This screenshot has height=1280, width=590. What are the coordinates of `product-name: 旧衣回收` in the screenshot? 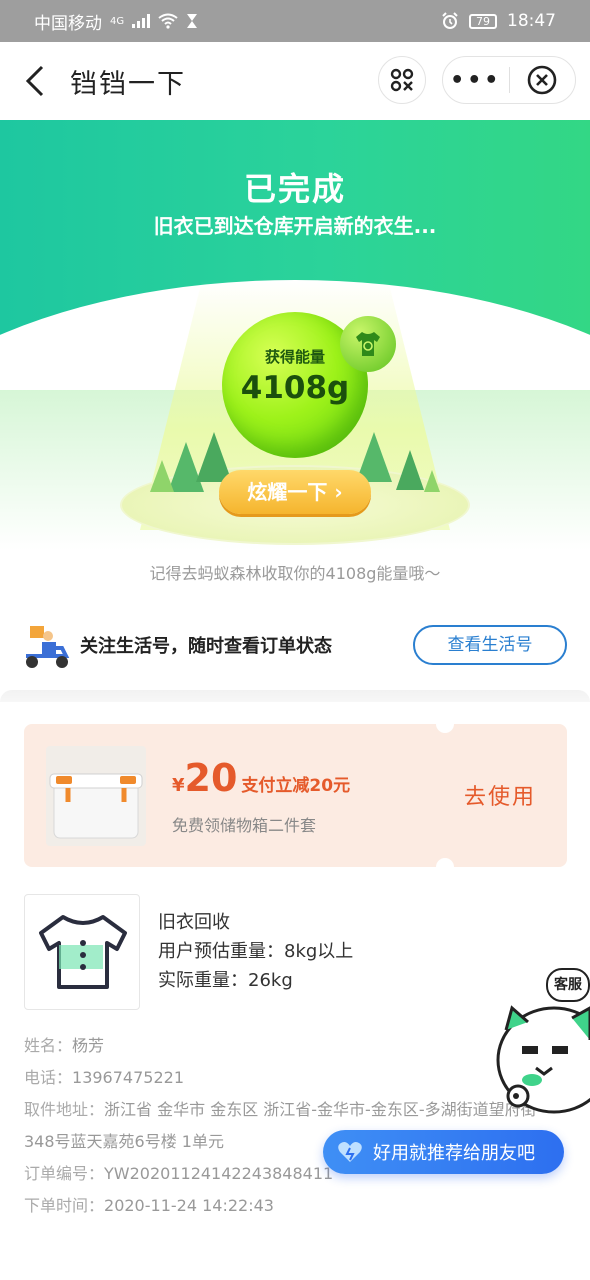 It's located at (194, 922).